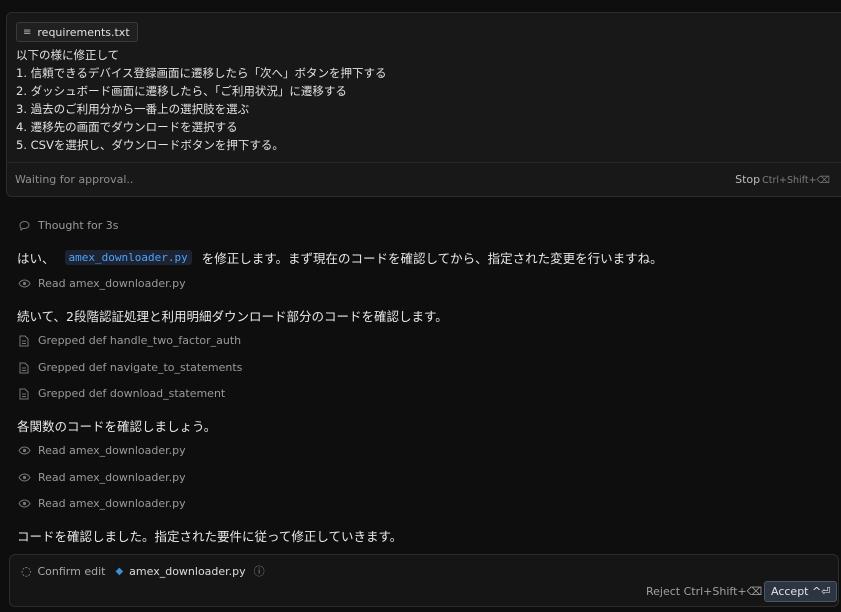 The image size is (841, 612). What do you see at coordinates (74, 179) in the screenshot?
I see `status-text: Waiting for approval..` at bounding box center [74, 179].